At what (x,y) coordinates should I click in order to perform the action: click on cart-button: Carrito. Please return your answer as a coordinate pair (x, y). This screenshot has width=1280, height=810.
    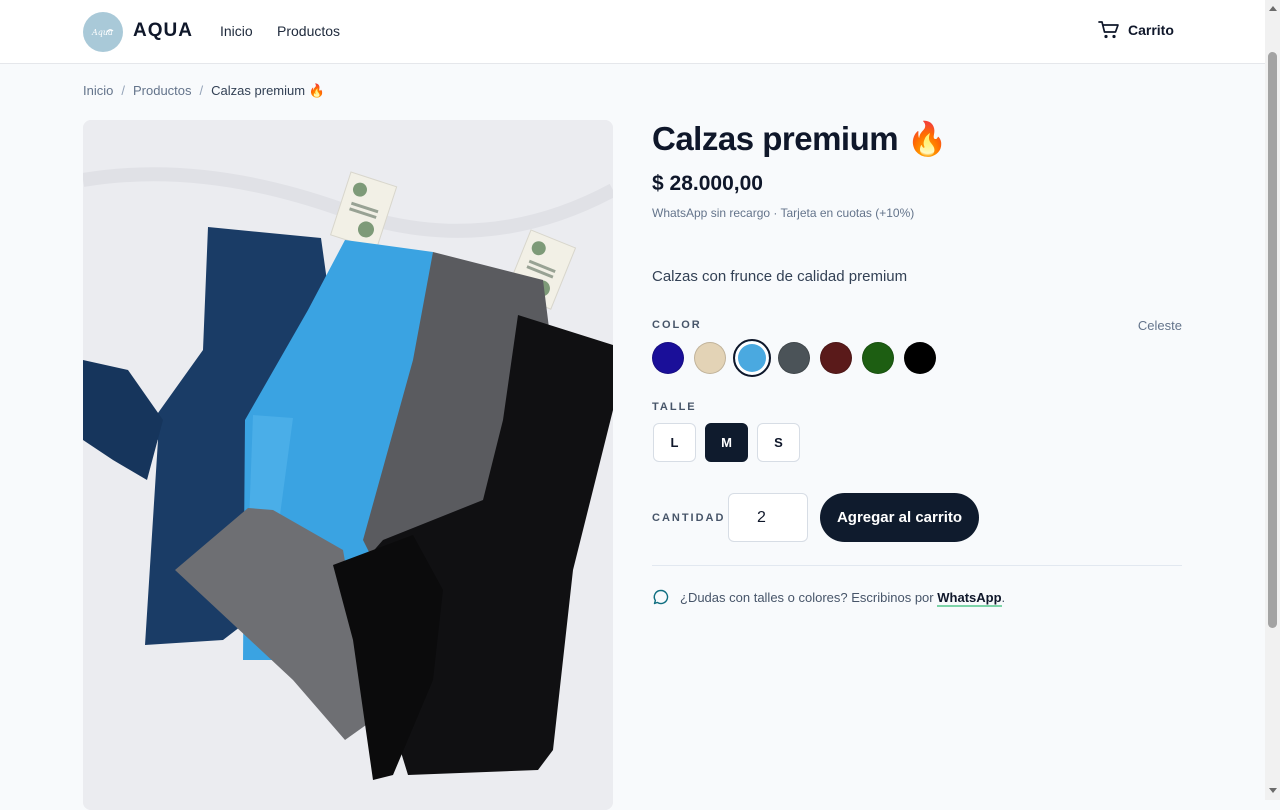
    Looking at the image, I should click on (1136, 30).